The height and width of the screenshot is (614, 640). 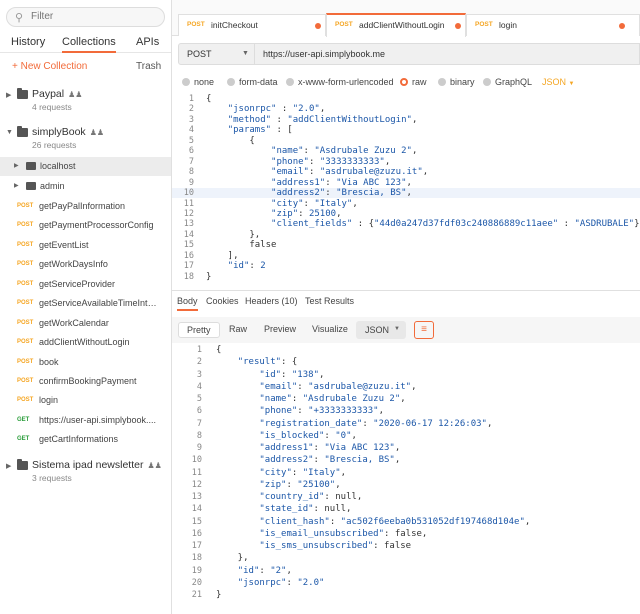 I want to click on request-item: GET getCartInformations, so click(x=85, y=439).